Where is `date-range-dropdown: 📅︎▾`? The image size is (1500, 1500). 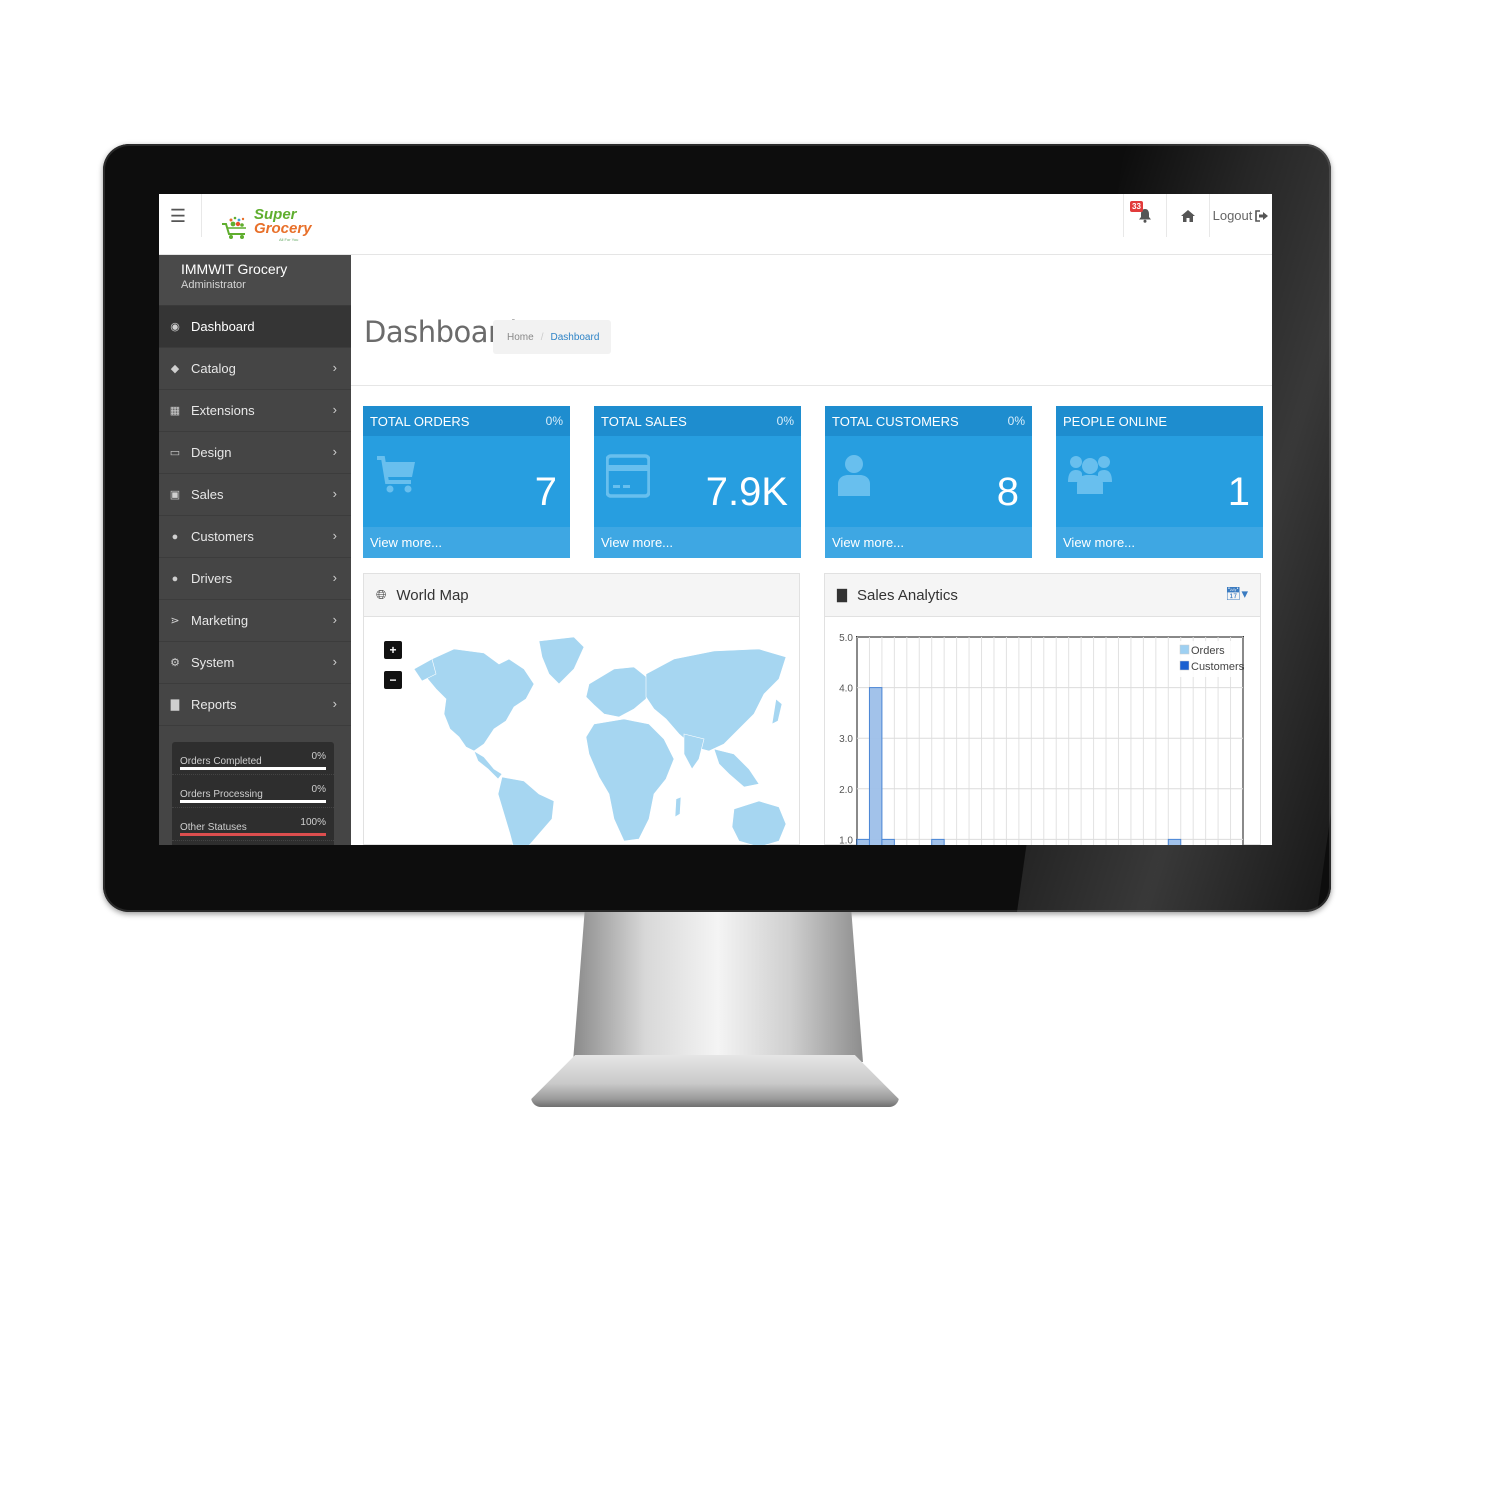
date-range-dropdown: 📅︎▾ is located at coordinates (1236, 594).